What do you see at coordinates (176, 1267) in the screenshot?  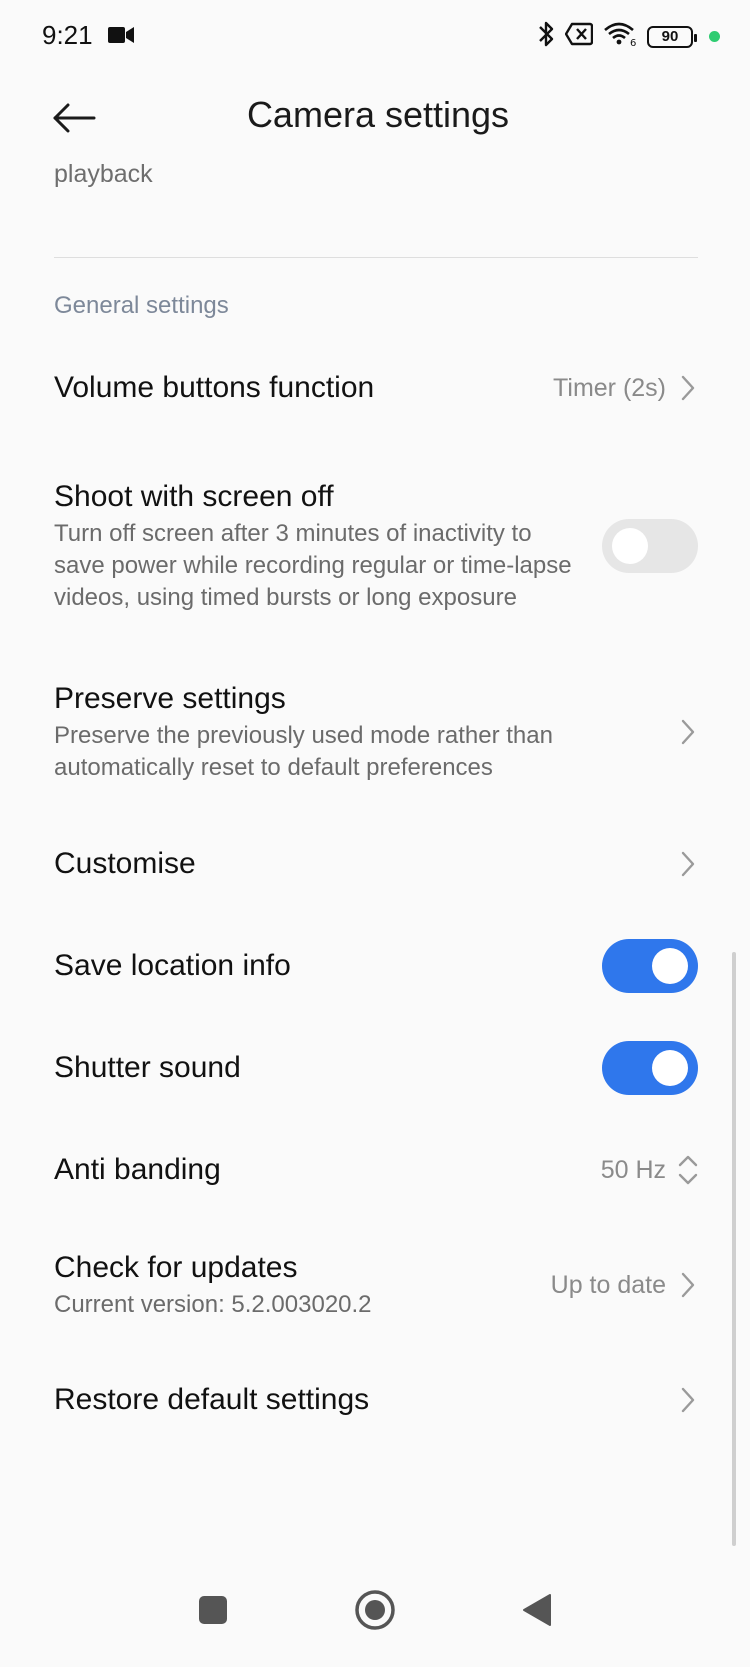 I see `row-title: Check for updates` at bounding box center [176, 1267].